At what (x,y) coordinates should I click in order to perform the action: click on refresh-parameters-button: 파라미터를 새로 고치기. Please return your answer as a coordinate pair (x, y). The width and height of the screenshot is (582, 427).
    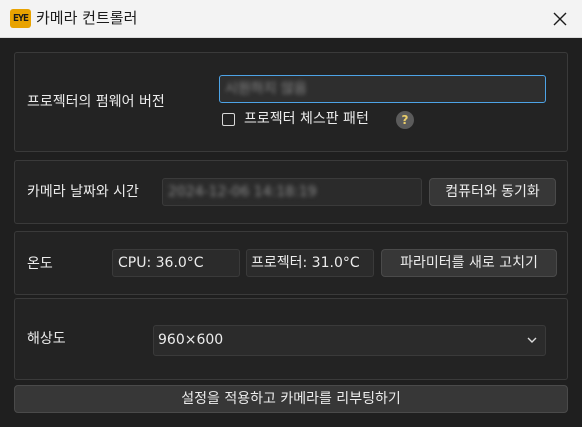
    Looking at the image, I should click on (469, 263).